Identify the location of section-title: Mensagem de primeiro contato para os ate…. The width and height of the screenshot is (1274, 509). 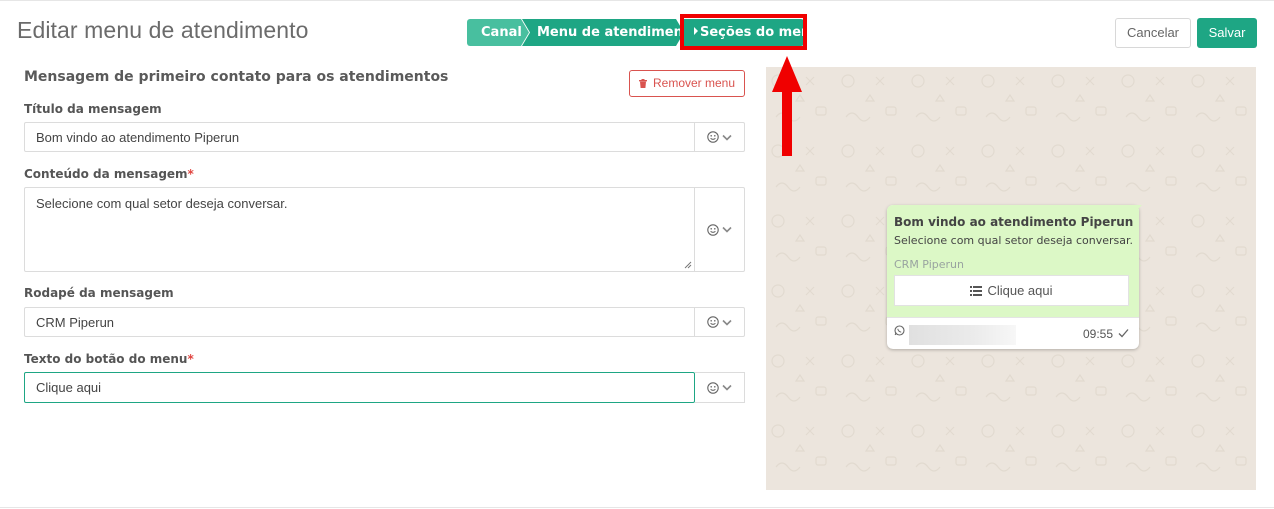
(236, 77).